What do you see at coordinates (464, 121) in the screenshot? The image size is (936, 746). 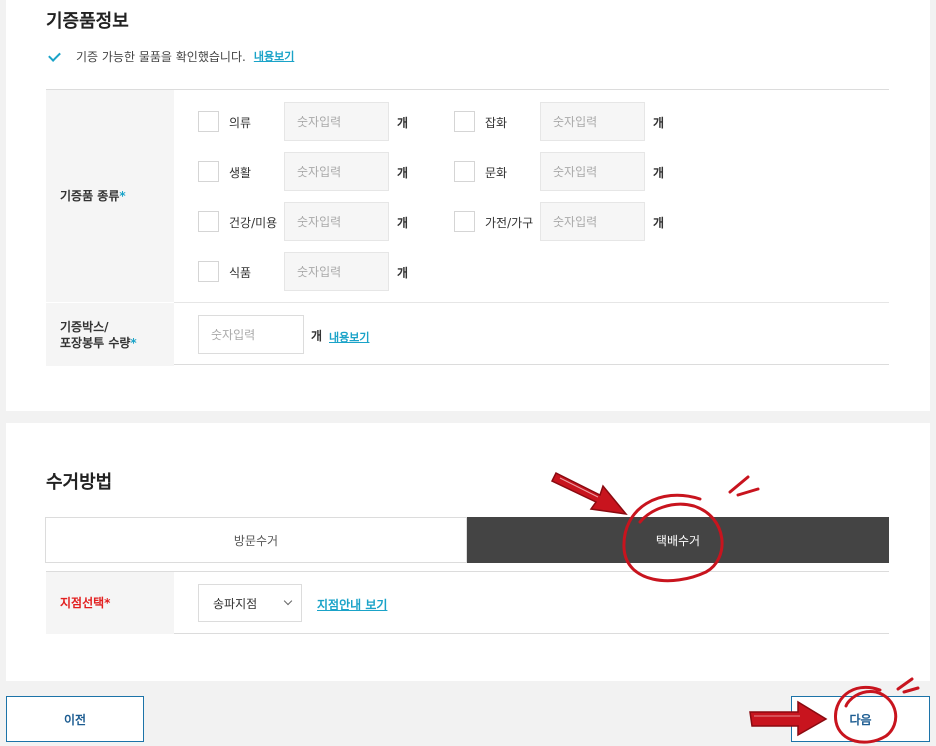 I see `checkbox-goods` at bounding box center [464, 121].